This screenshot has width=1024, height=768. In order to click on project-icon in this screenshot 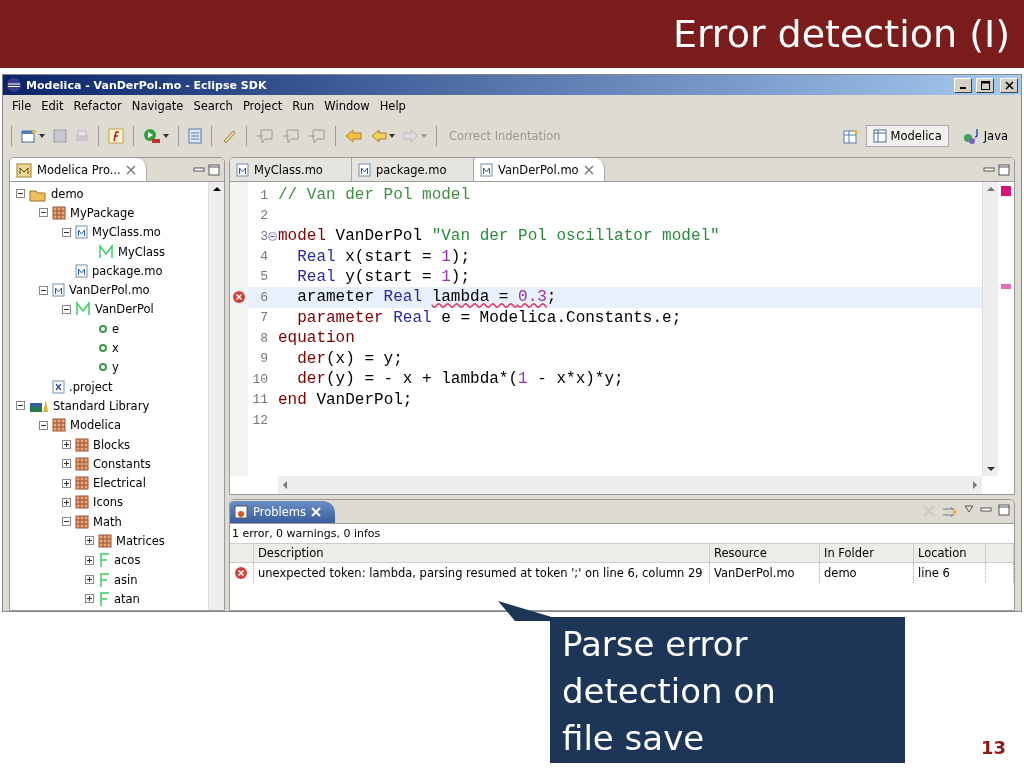, I will do `click(24, 169)`.